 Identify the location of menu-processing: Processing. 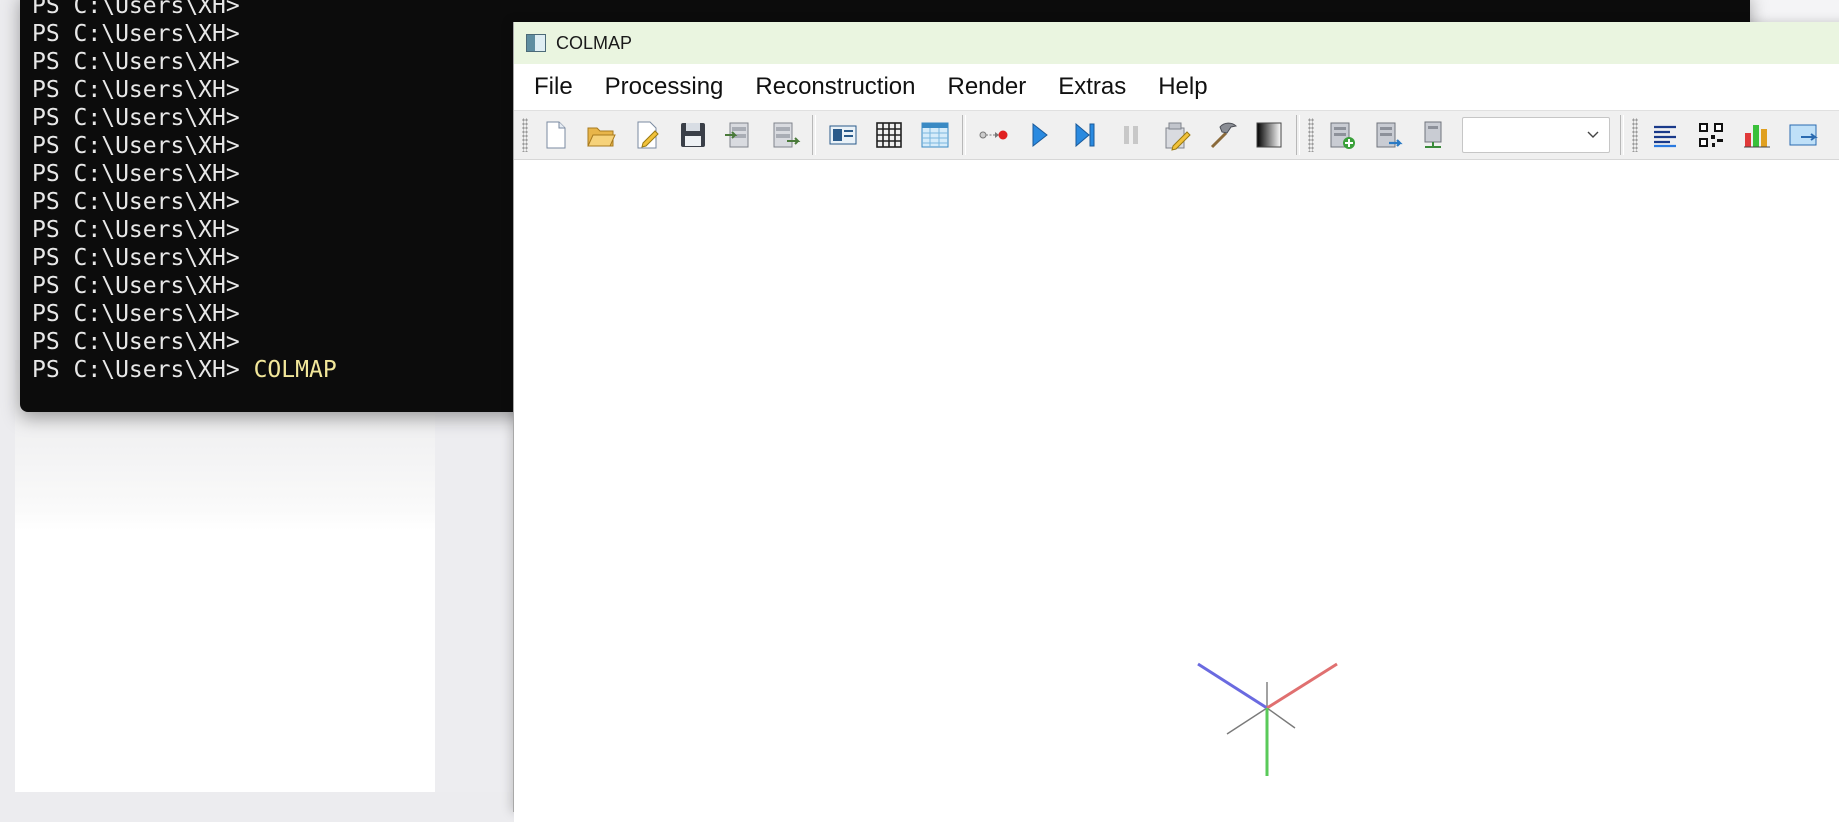
(664, 87).